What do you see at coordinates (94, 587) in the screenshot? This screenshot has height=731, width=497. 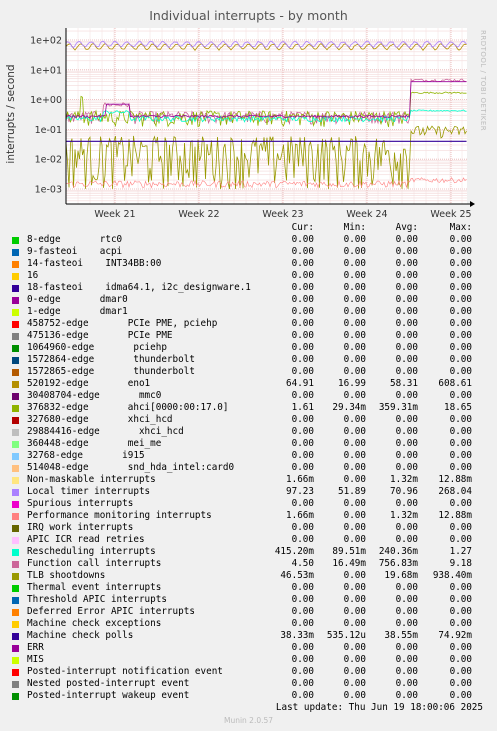 I see `legend-series-name: Thermal event interrupts` at bounding box center [94, 587].